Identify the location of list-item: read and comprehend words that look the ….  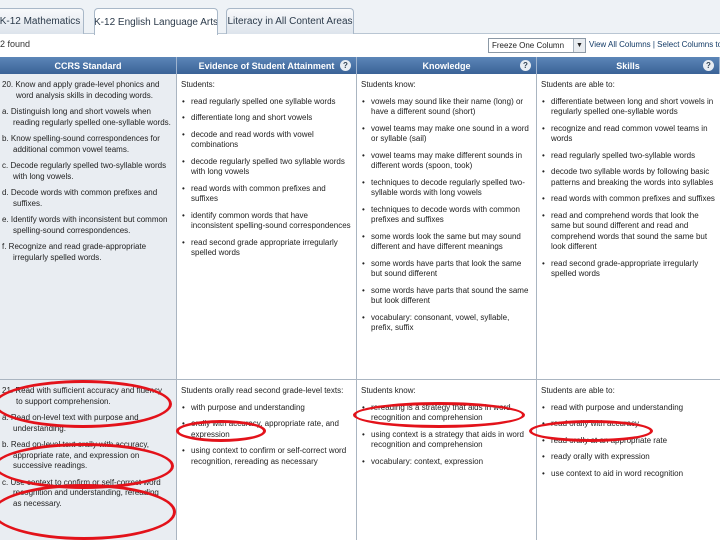
(628, 232).